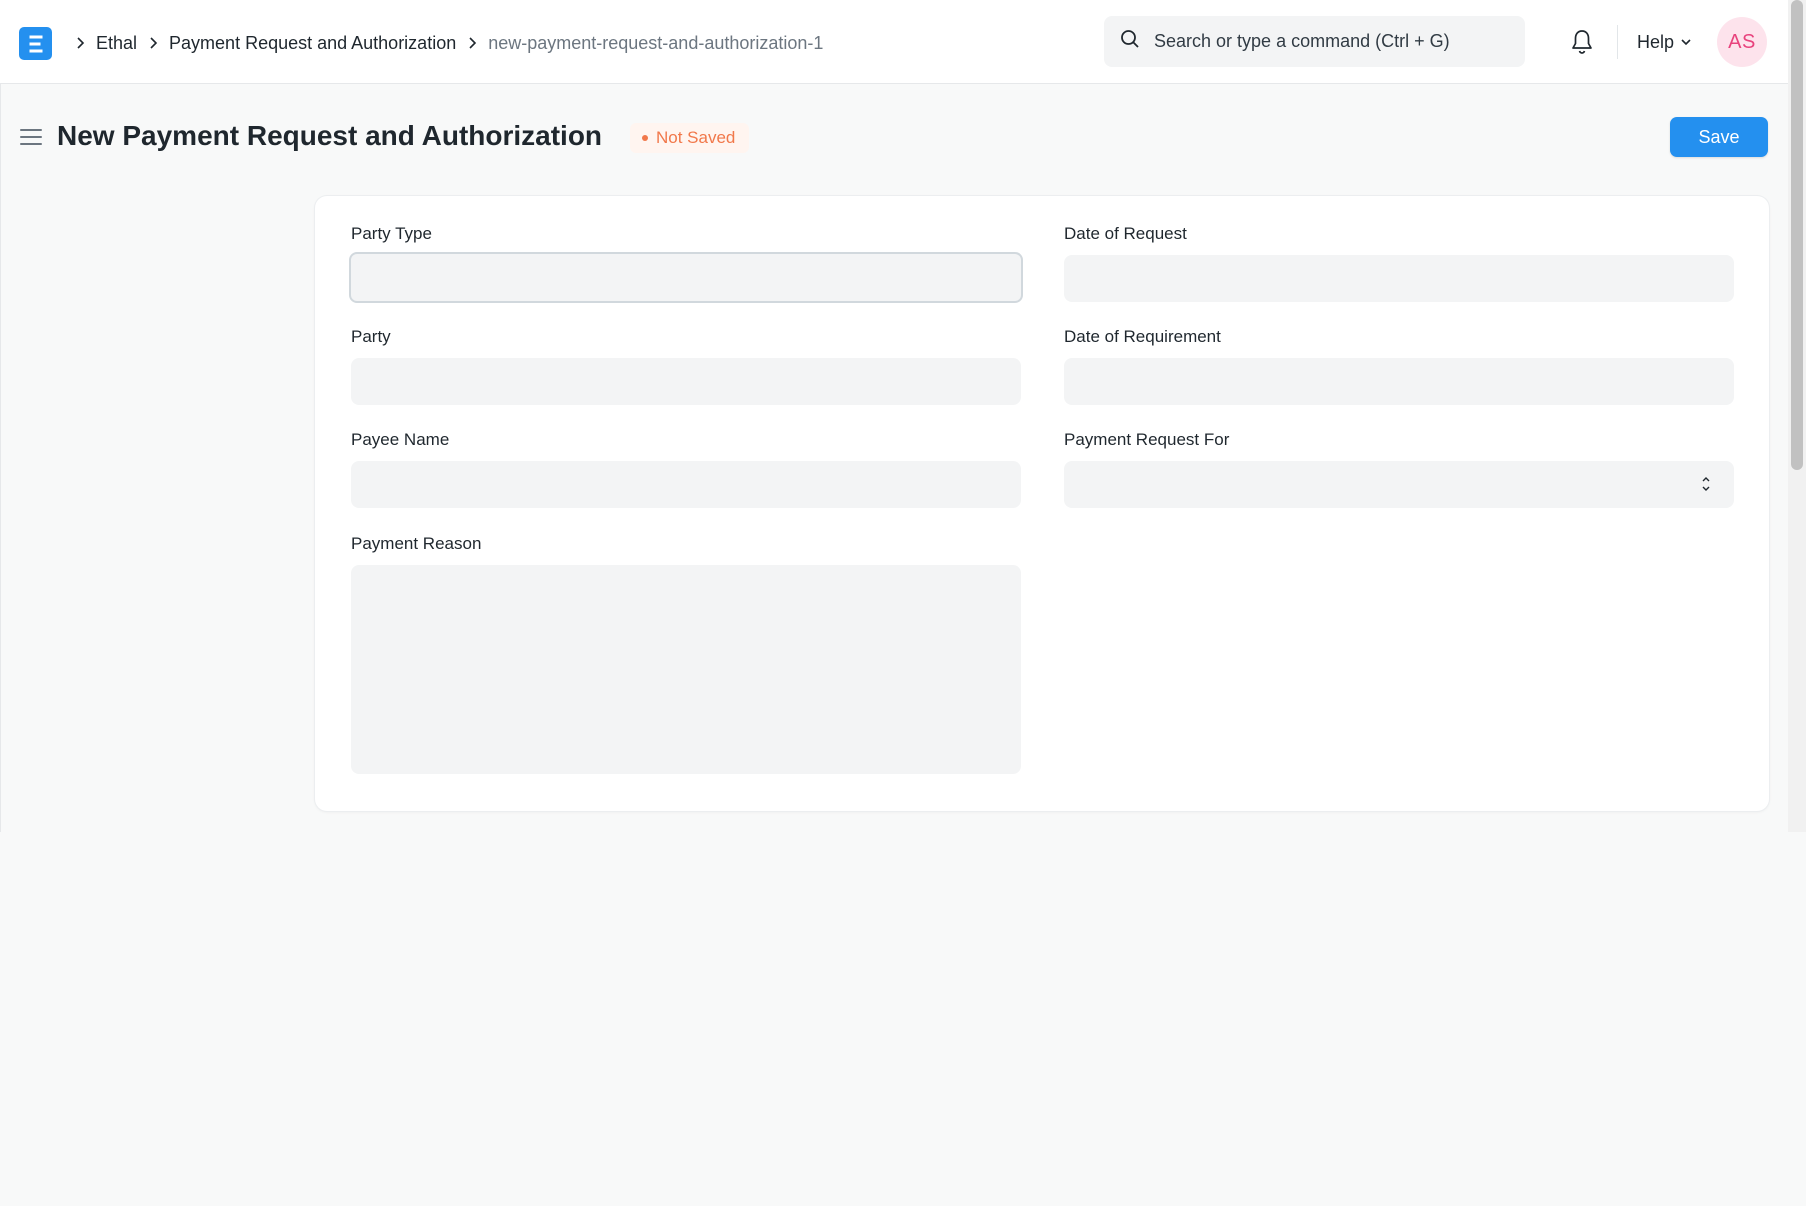 This screenshot has width=1806, height=1206. I want to click on search-bar, so click(1314, 41).